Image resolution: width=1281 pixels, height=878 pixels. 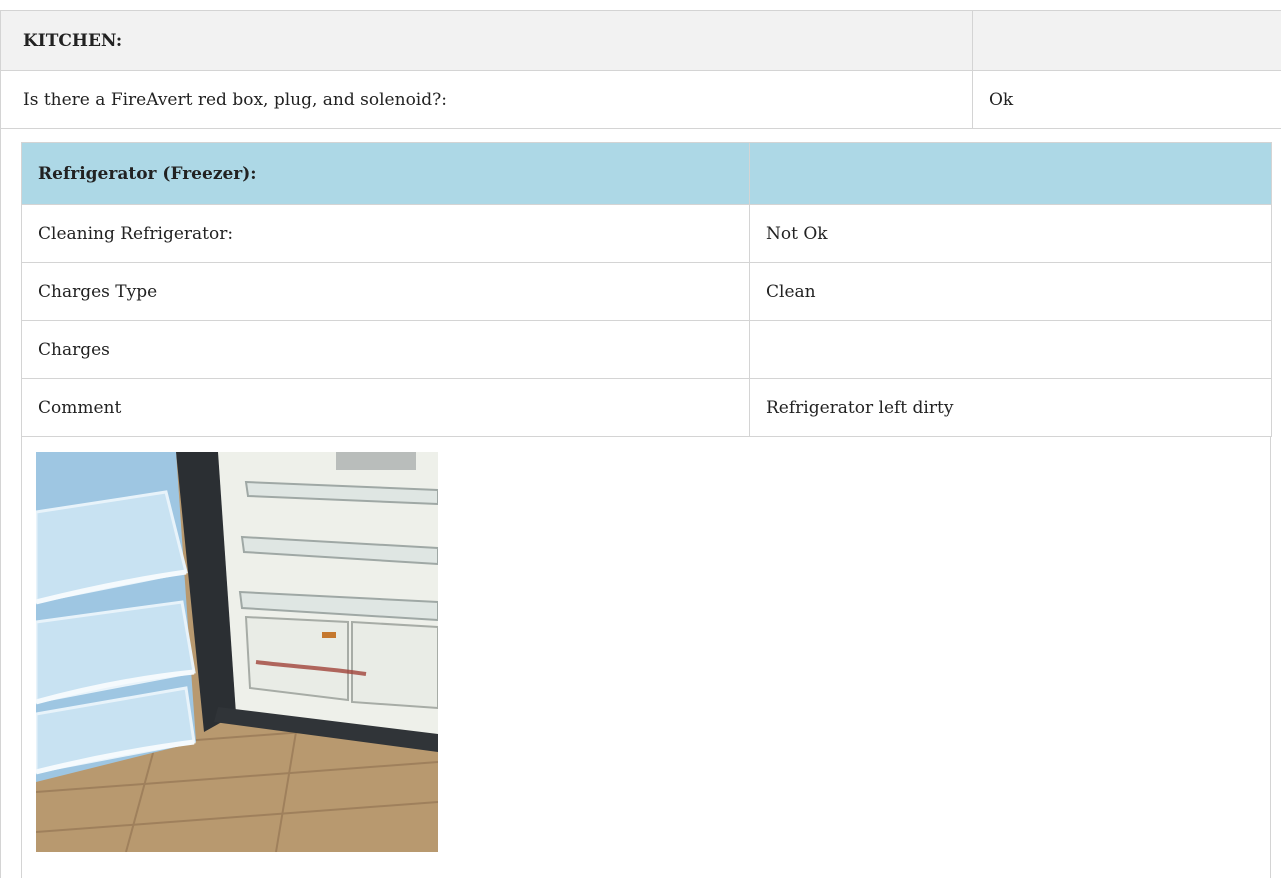 I want to click on table-row: Cleaning Refrigerator: Not Ok, so click(x=646, y=233).